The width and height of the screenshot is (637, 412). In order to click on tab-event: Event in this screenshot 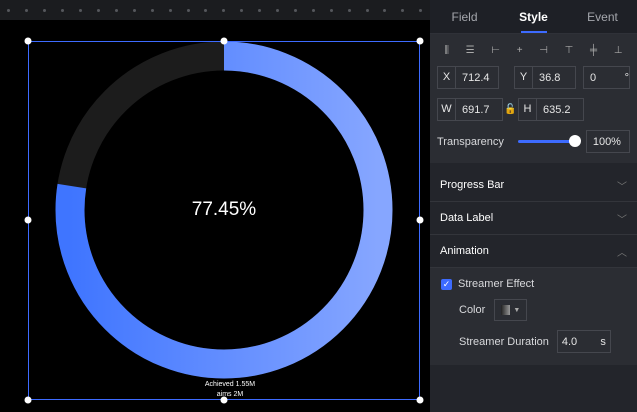, I will do `click(602, 16)`.